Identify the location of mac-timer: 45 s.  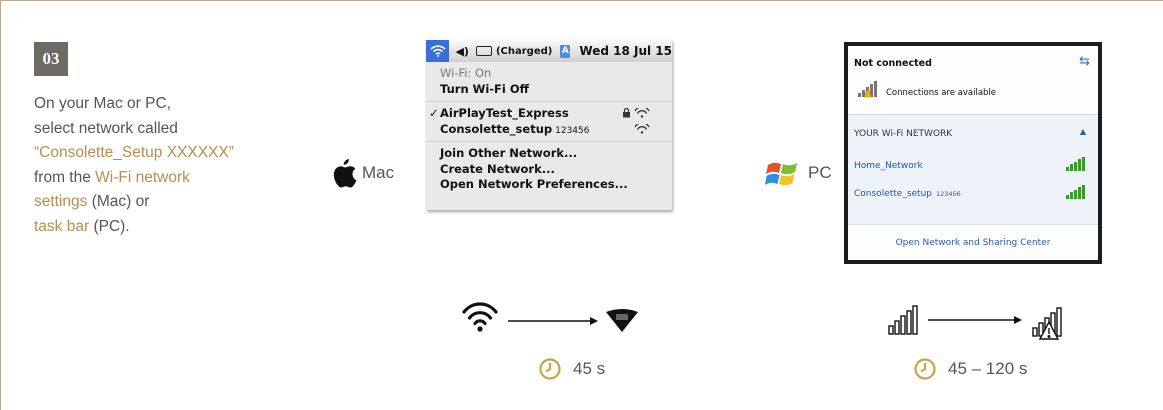
(572, 369).